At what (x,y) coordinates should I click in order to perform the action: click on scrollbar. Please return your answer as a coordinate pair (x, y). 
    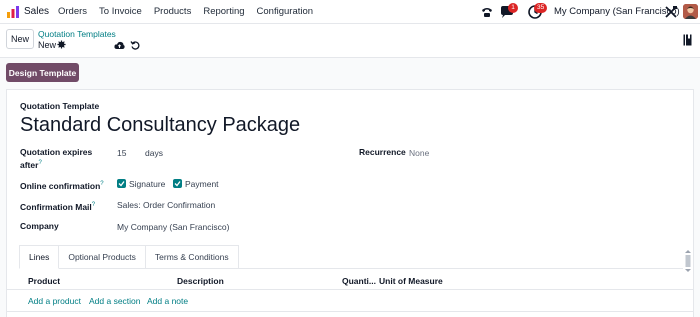
    Looking at the image, I should click on (688, 261).